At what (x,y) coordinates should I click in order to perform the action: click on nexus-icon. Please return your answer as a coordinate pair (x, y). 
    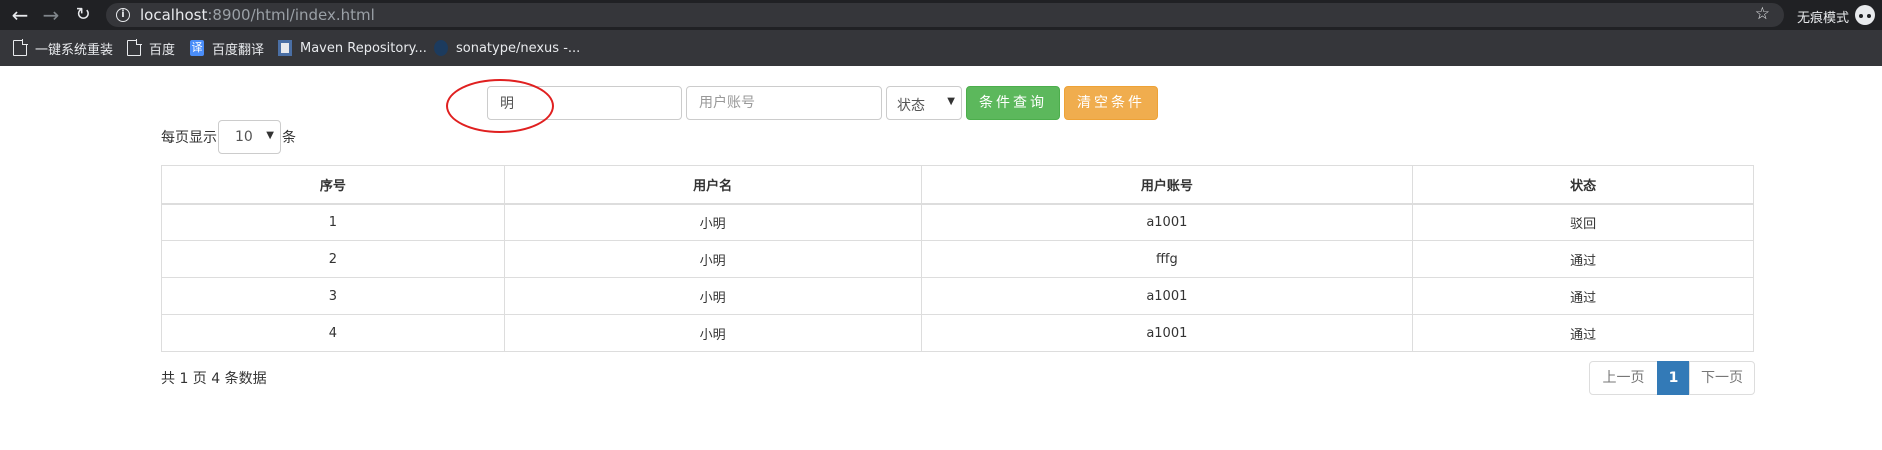
    Looking at the image, I should click on (441, 48).